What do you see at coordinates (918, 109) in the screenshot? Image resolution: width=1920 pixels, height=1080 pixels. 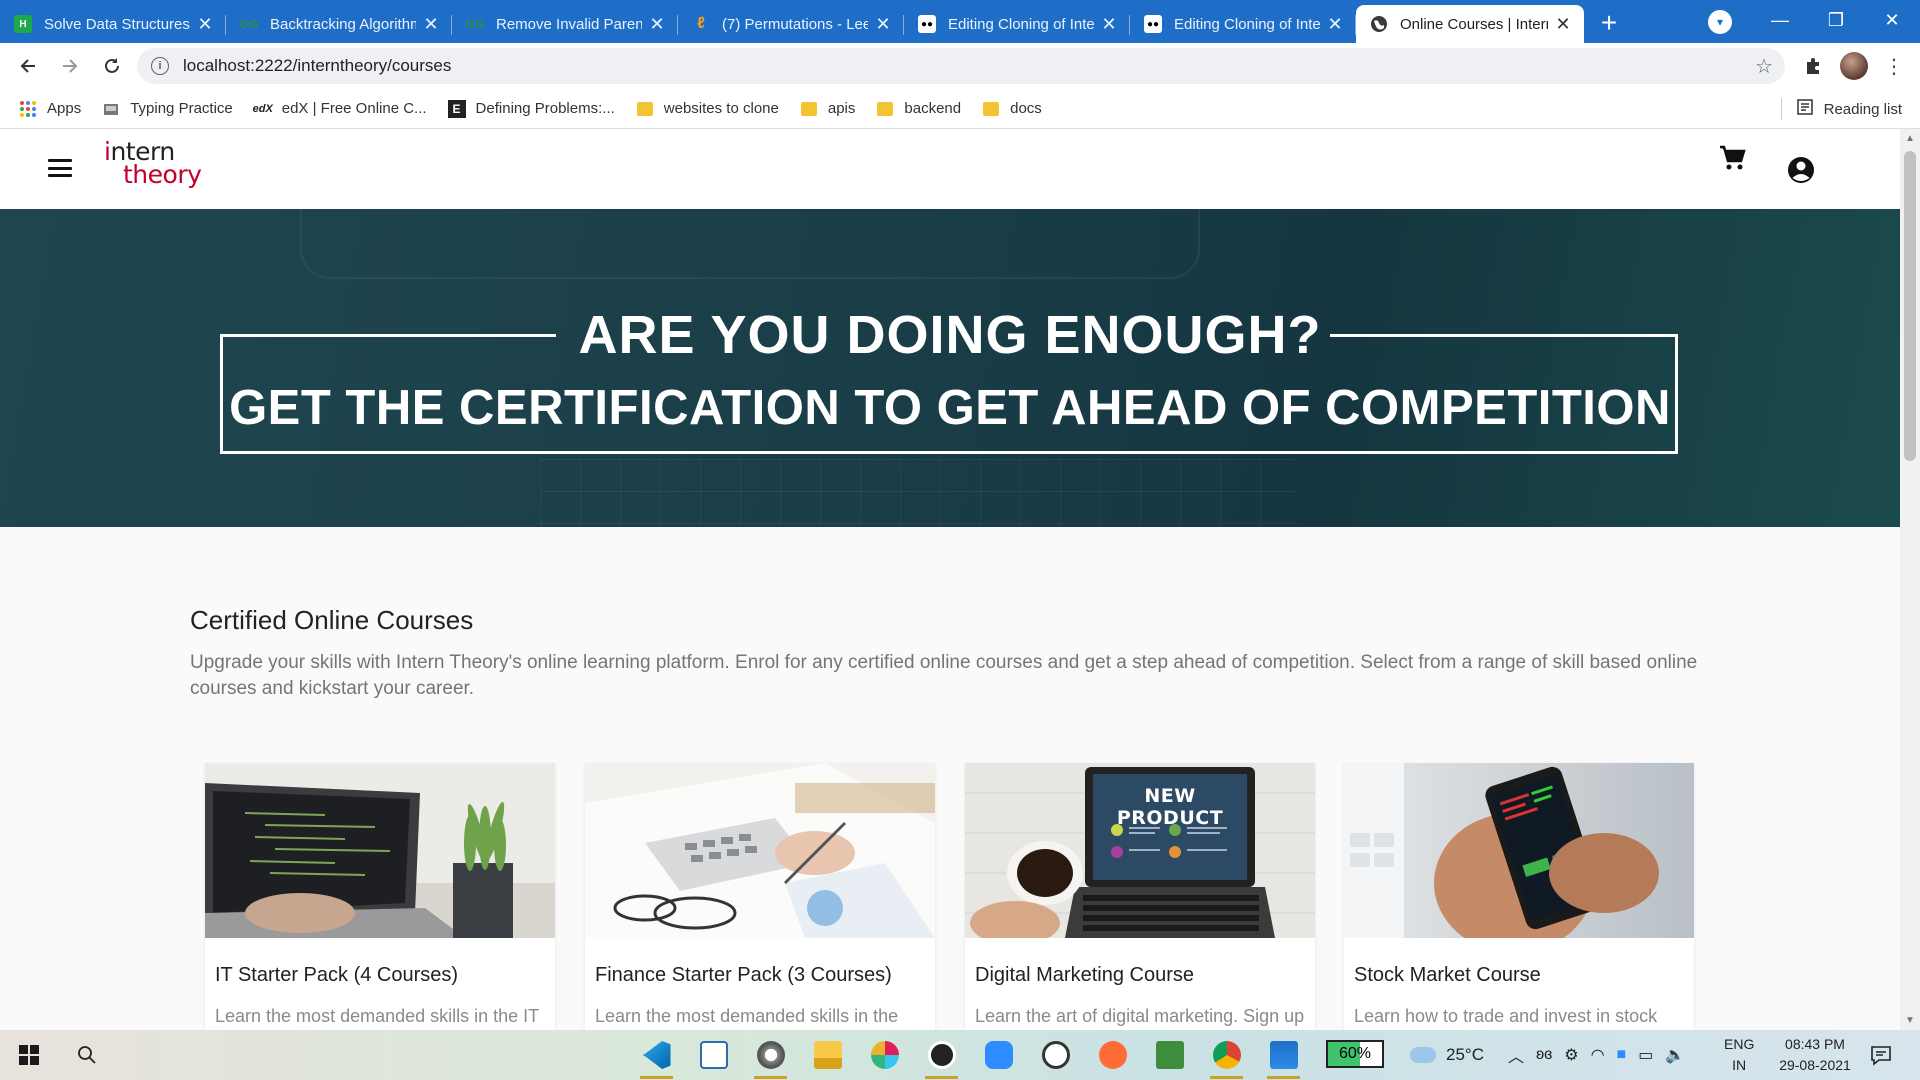 I see `bookmark-folder-backend: backend` at bounding box center [918, 109].